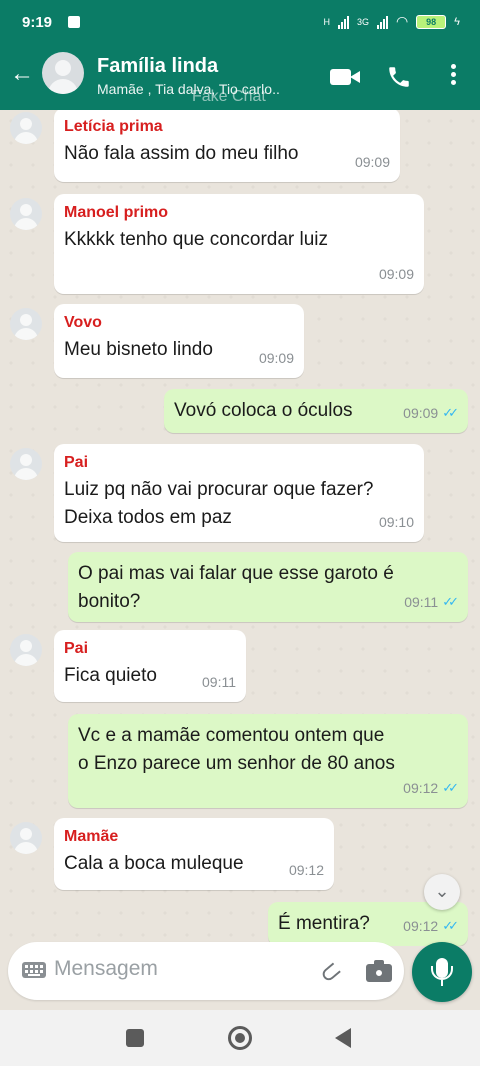 The width and height of the screenshot is (480, 1066). What do you see at coordinates (157, 66) in the screenshot?
I see `chat-title: Família linda` at bounding box center [157, 66].